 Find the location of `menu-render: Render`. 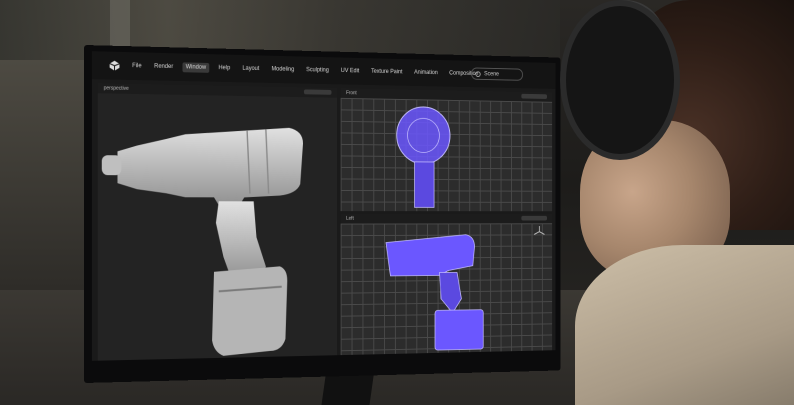

menu-render: Render is located at coordinates (163, 67).